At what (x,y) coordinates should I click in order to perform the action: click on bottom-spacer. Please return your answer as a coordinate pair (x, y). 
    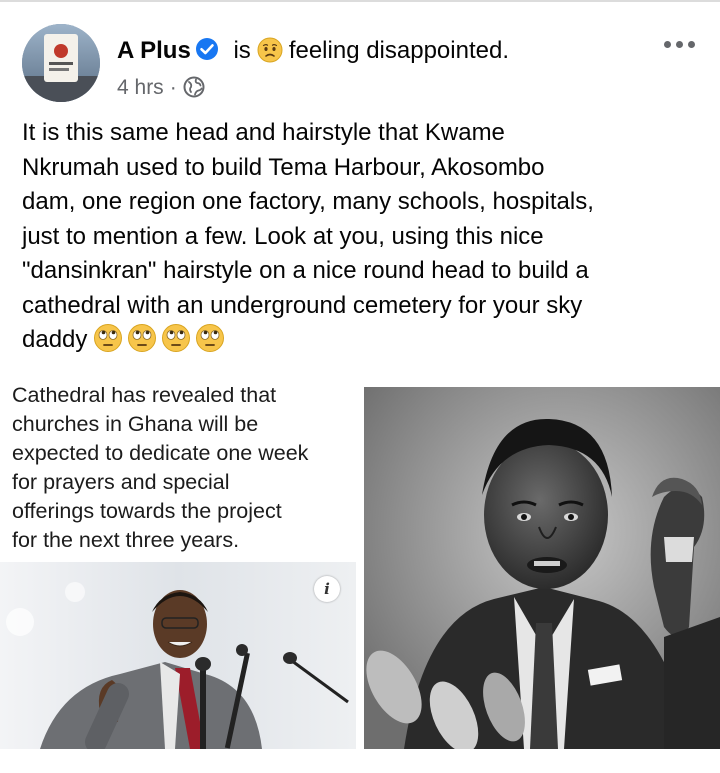
    Looking at the image, I should click on (360, 761).